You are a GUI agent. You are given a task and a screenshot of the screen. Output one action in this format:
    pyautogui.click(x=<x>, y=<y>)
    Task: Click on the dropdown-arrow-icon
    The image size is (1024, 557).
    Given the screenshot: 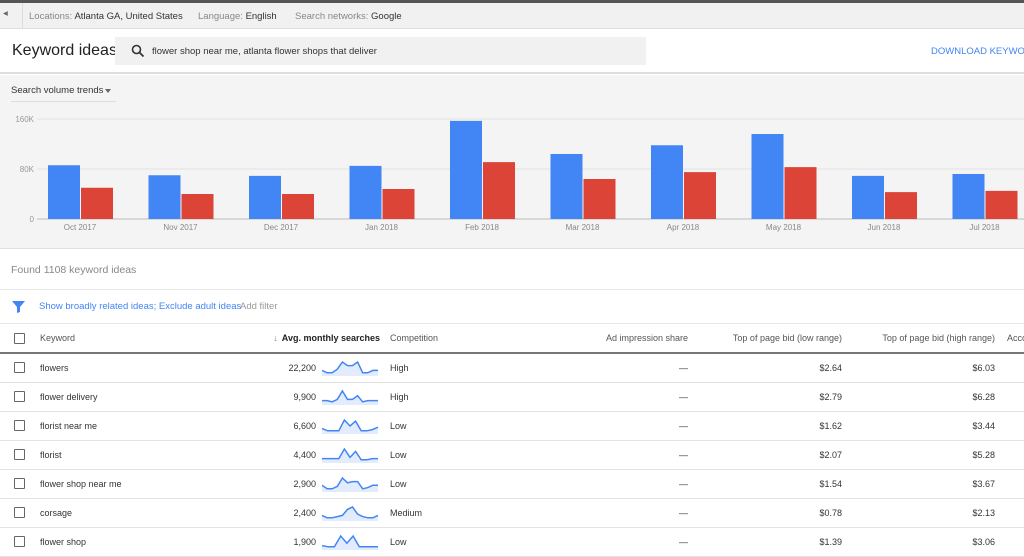 What is the action you would take?
    pyautogui.click(x=108, y=92)
    